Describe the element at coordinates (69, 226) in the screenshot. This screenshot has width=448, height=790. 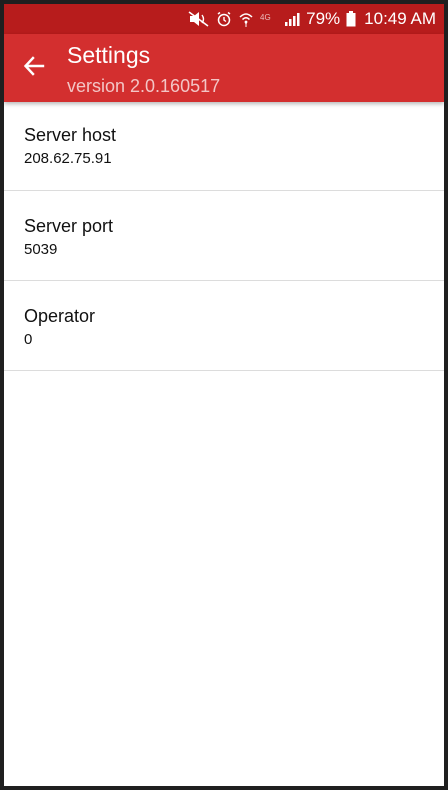
I see `setting-title: Server port` at that location.